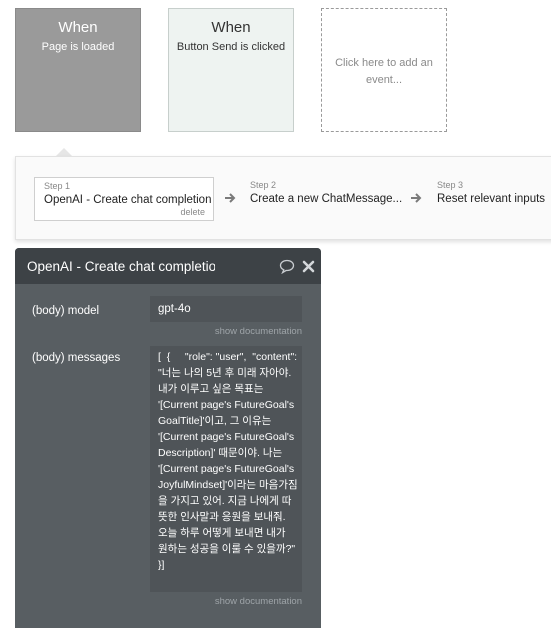 This screenshot has height=628, width=551. Describe the element at coordinates (64, 152) in the screenshot. I see `selected-event-pointer` at that location.